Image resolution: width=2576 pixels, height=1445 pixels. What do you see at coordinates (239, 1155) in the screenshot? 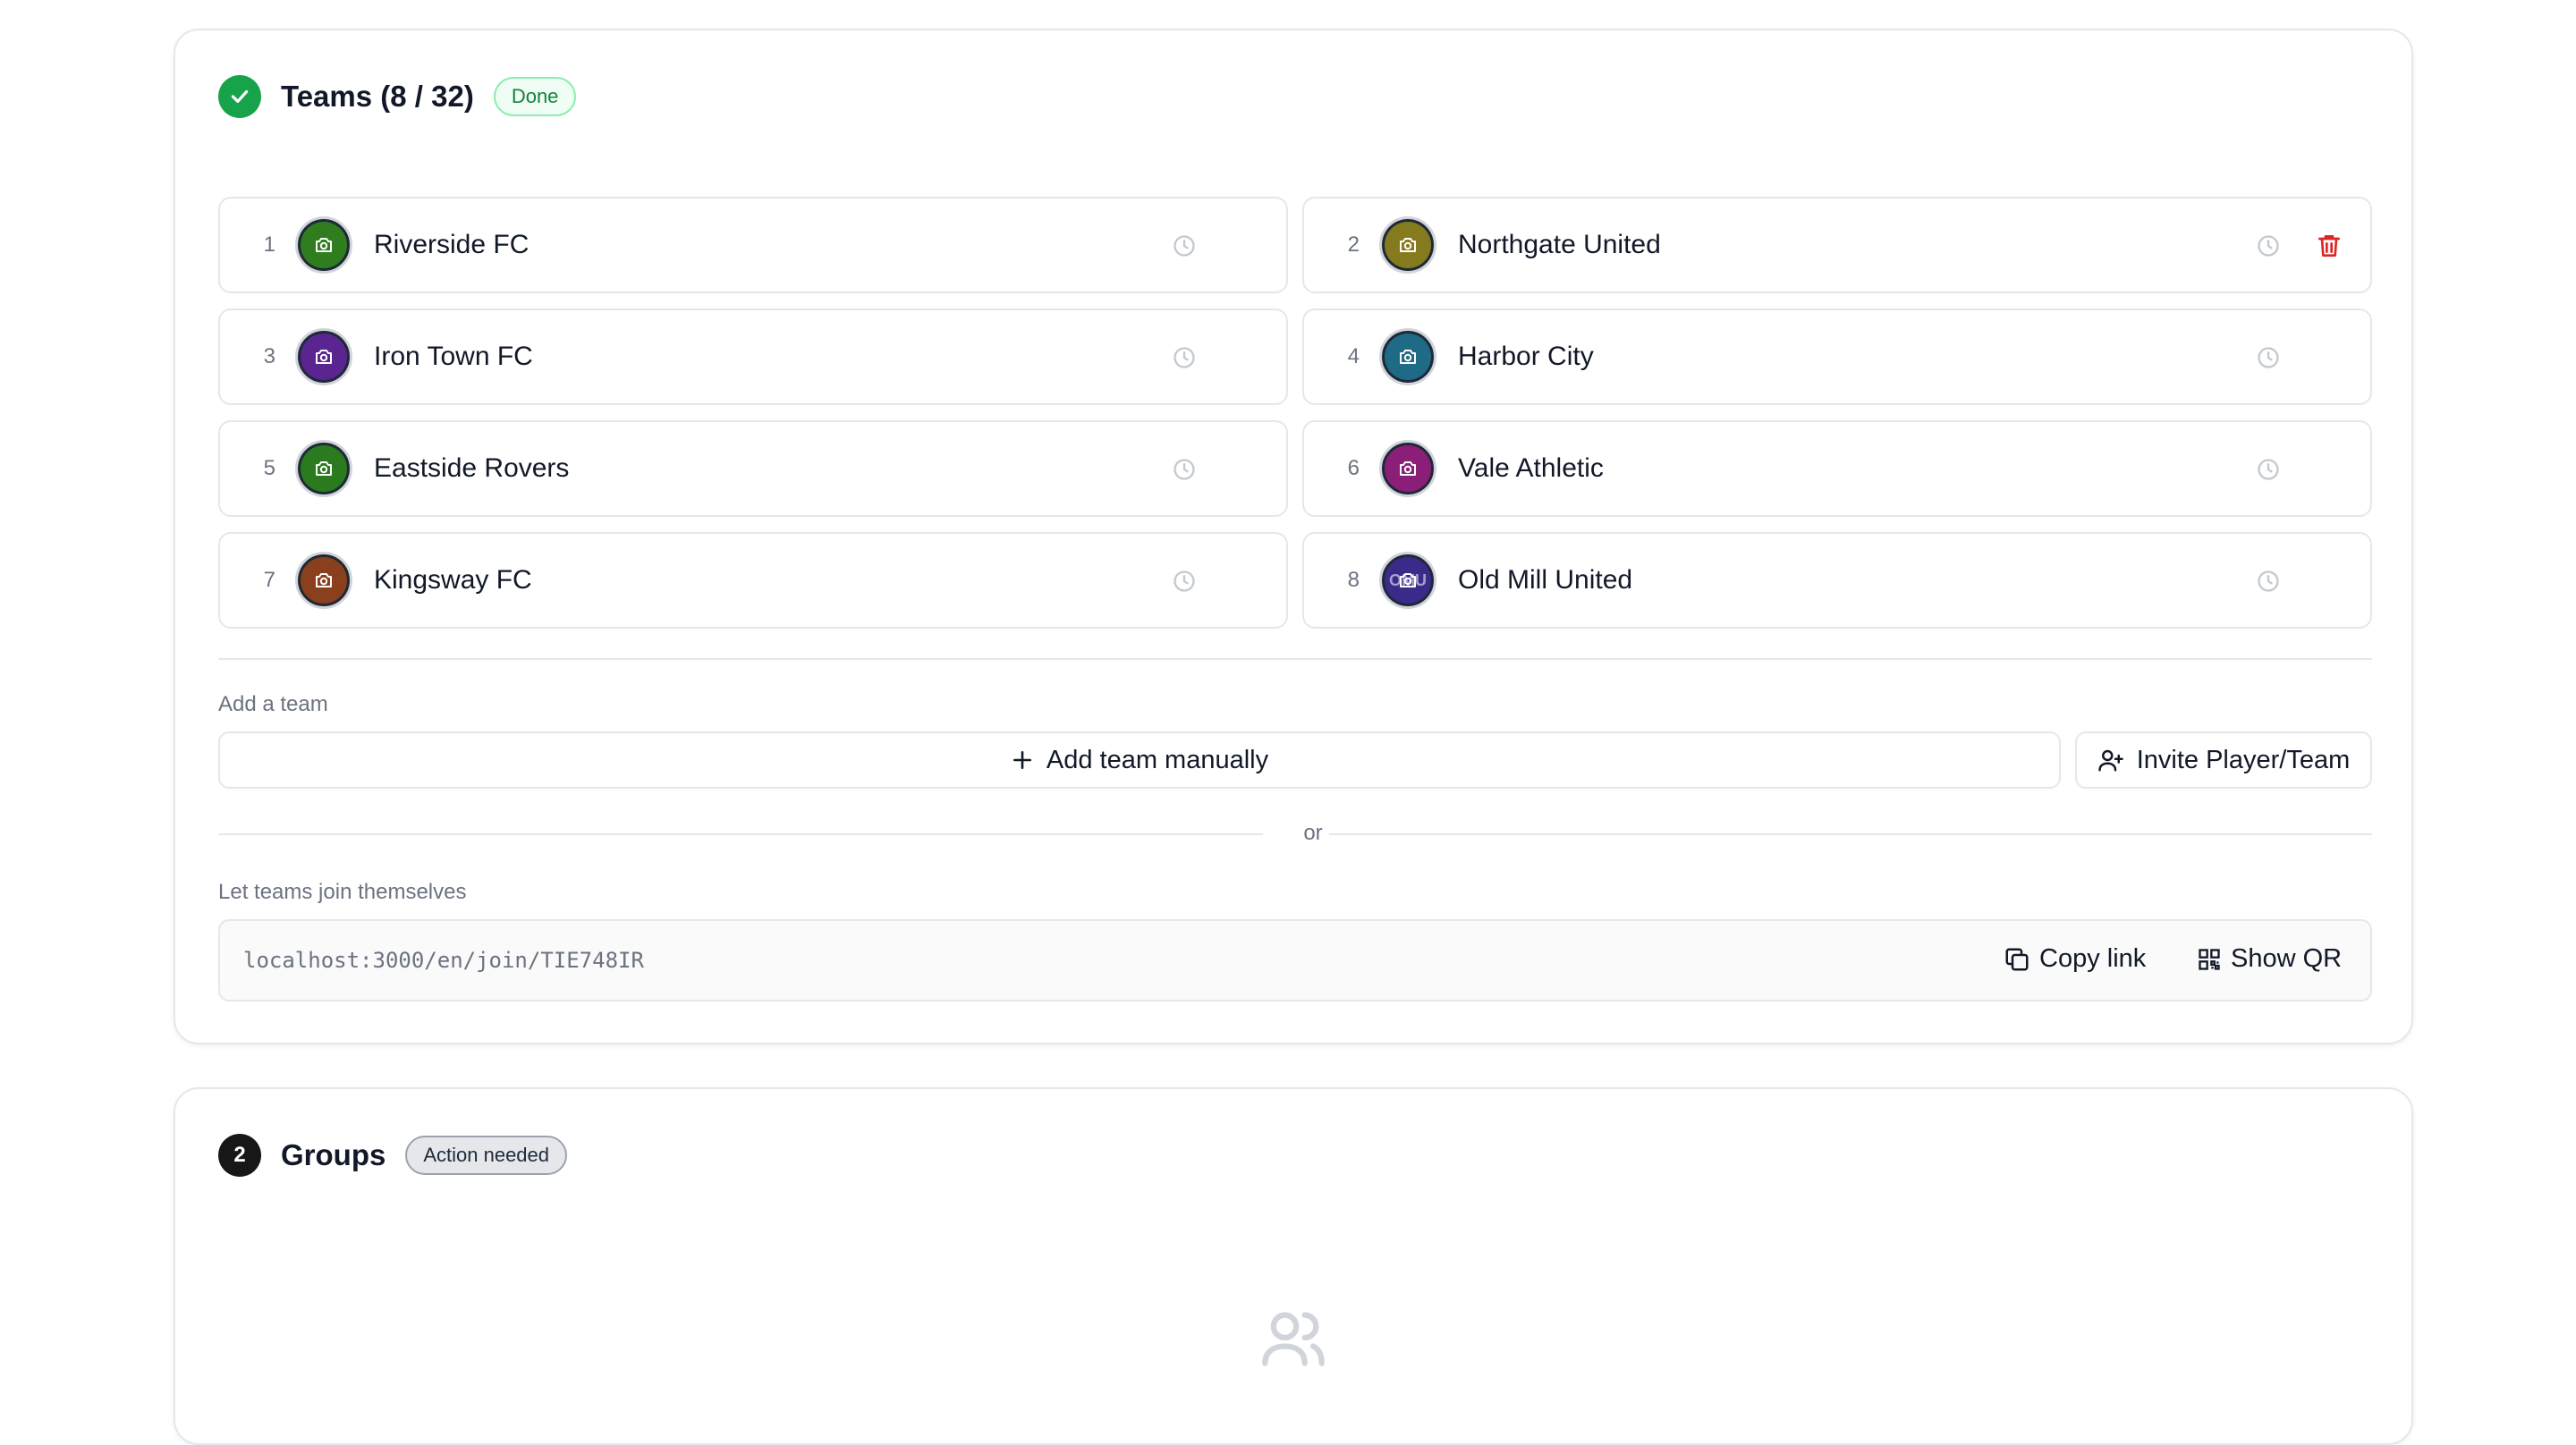
I see `step-number: 2` at bounding box center [239, 1155].